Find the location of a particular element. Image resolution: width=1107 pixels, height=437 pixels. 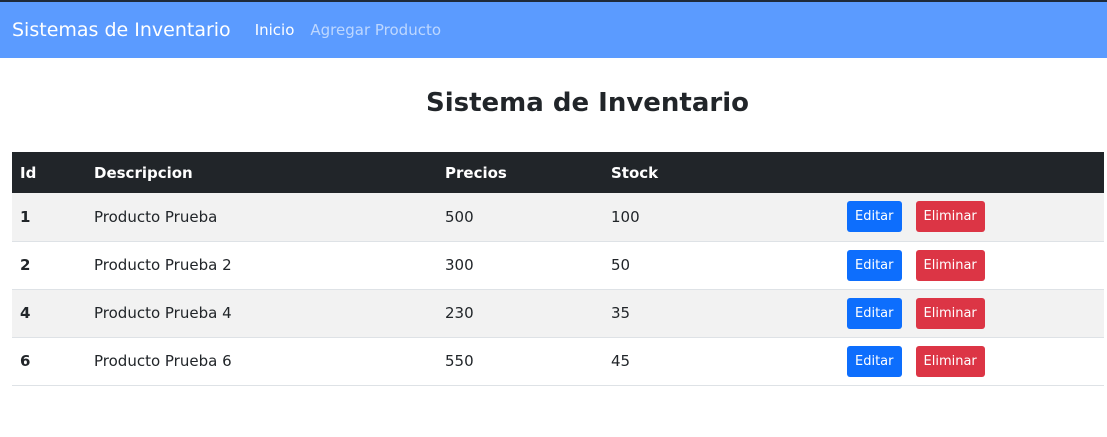

cell-descripcion: Producto Prueba is located at coordinates (156, 216).